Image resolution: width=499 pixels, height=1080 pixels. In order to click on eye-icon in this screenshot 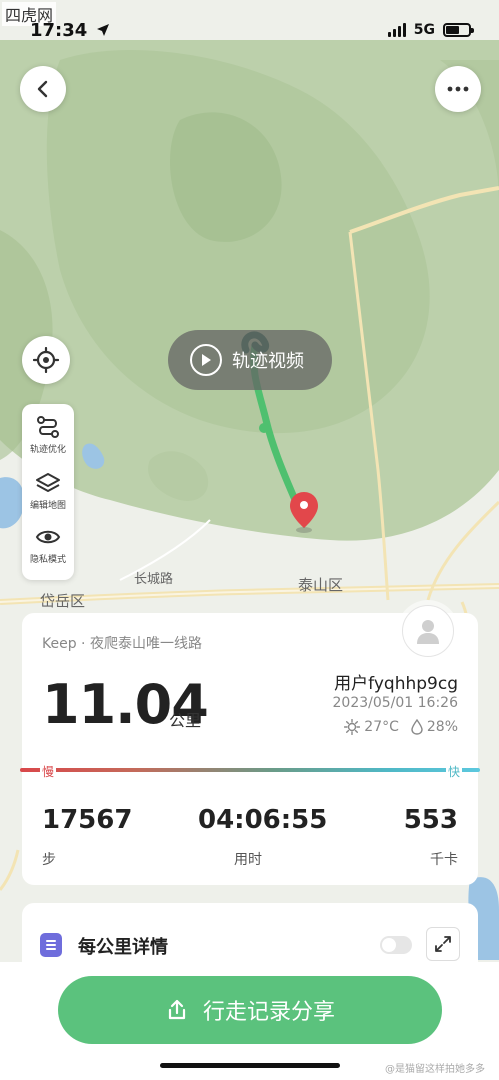, I will do `click(48, 537)`.